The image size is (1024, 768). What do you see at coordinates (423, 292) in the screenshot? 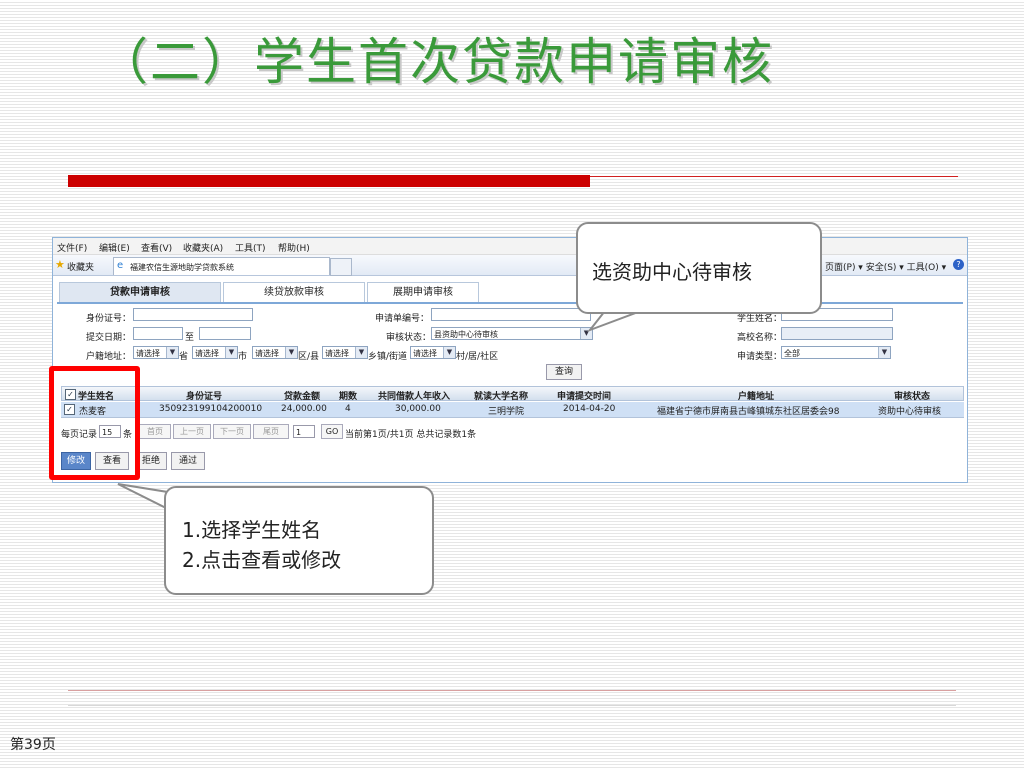
I see `tab-extension-audit: 展期申请审核` at bounding box center [423, 292].